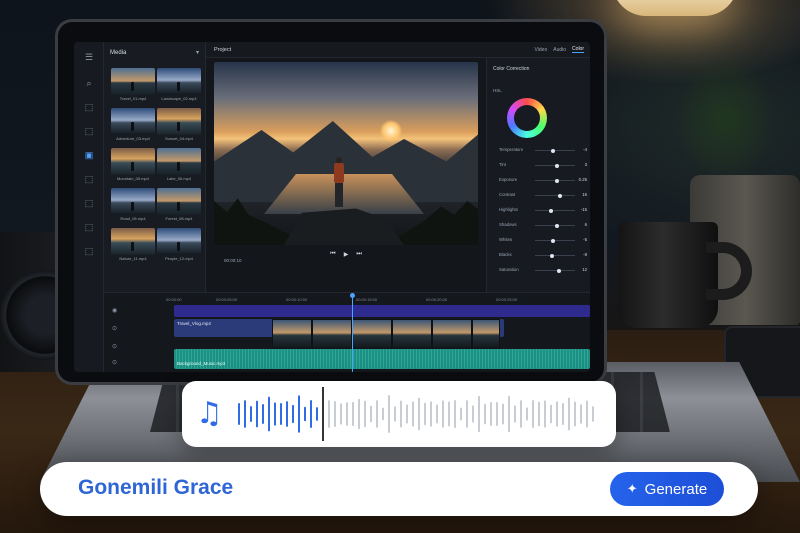 The width and height of the screenshot is (800, 533). Describe the element at coordinates (89, 131) in the screenshot. I see `media-icon: ⬚` at that location.